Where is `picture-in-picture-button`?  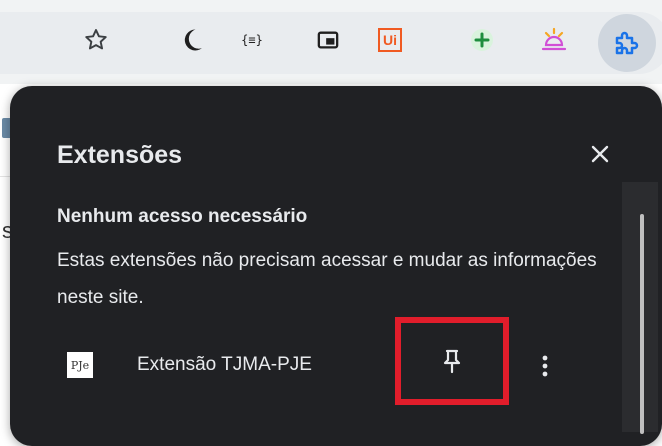
picture-in-picture-button is located at coordinates (328, 40).